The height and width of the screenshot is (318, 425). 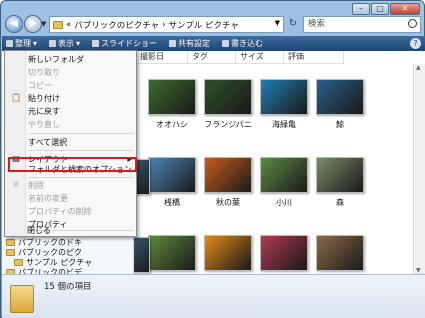 What do you see at coordinates (81, 185) in the screenshot?
I see `menu-delete: 削除` at bounding box center [81, 185].